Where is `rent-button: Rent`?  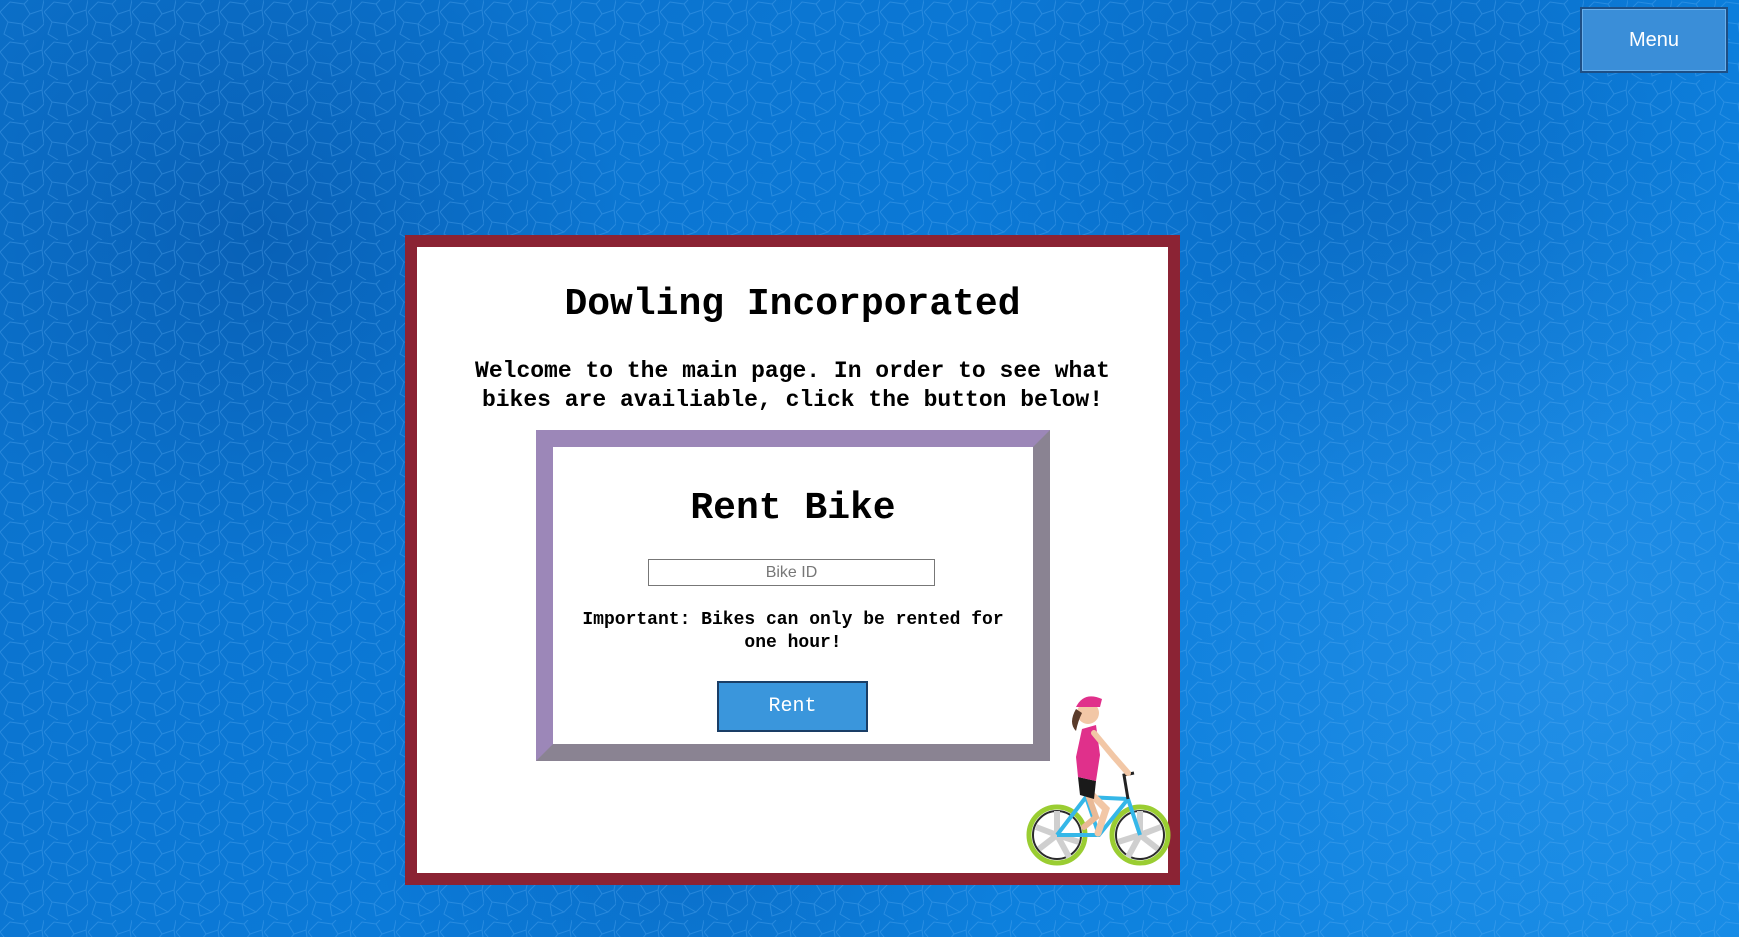 rent-button: Rent is located at coordinates (792, 706).